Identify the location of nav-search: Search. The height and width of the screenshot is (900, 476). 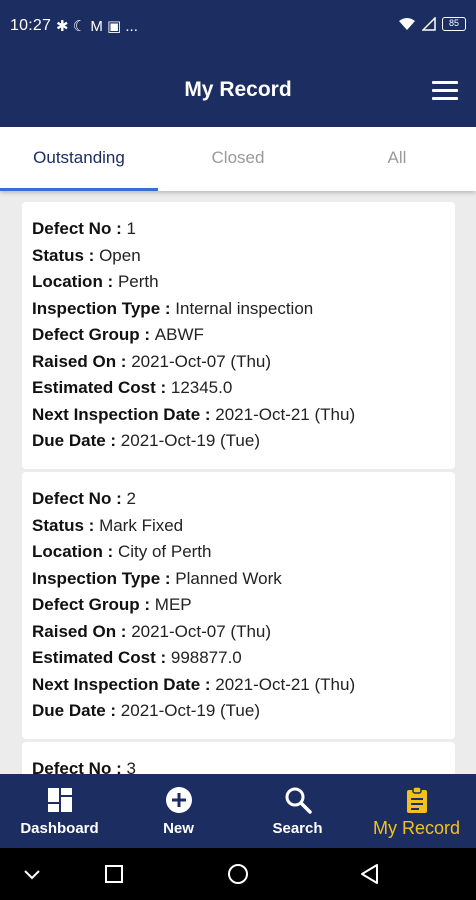
(297, 811).